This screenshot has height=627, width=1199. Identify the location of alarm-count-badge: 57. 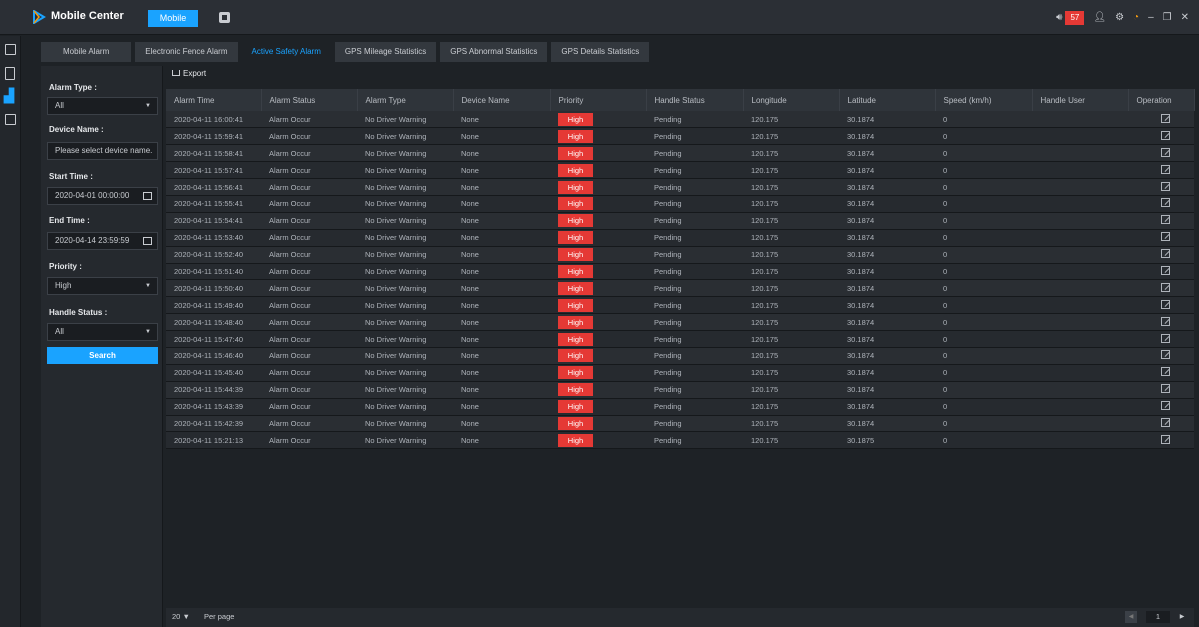
(1075, 18).